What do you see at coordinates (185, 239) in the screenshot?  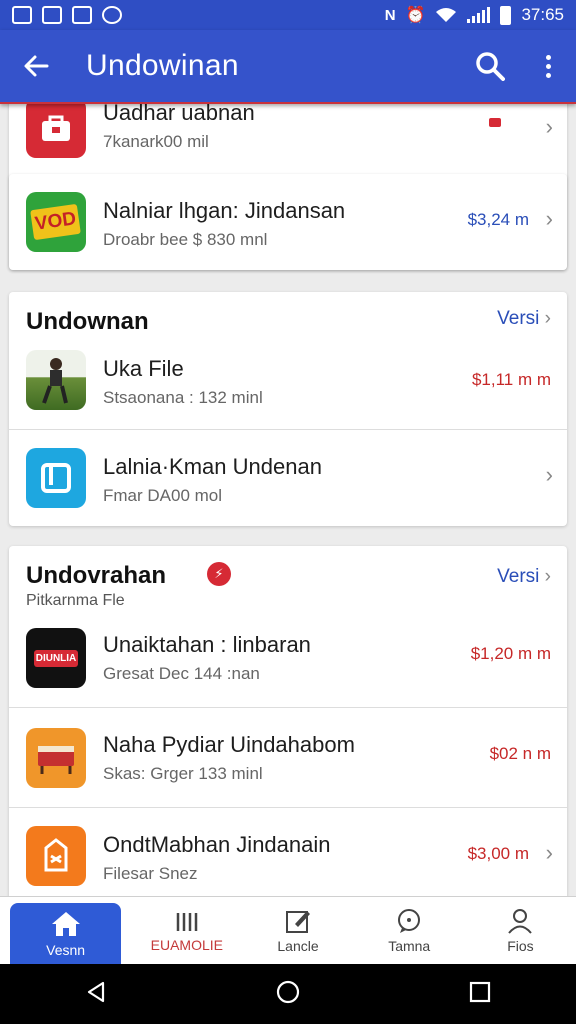 I see `app-subtitle: Droabr bee $ 830 mnl` at bounding box center [185, 239].